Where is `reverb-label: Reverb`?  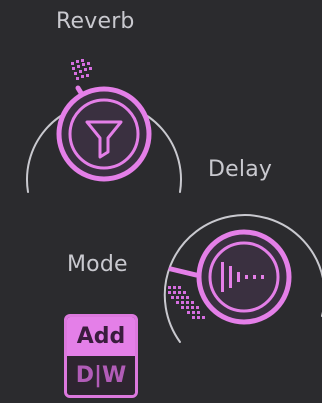
reverb-label: Reverb is located at coordinates (95, 21).